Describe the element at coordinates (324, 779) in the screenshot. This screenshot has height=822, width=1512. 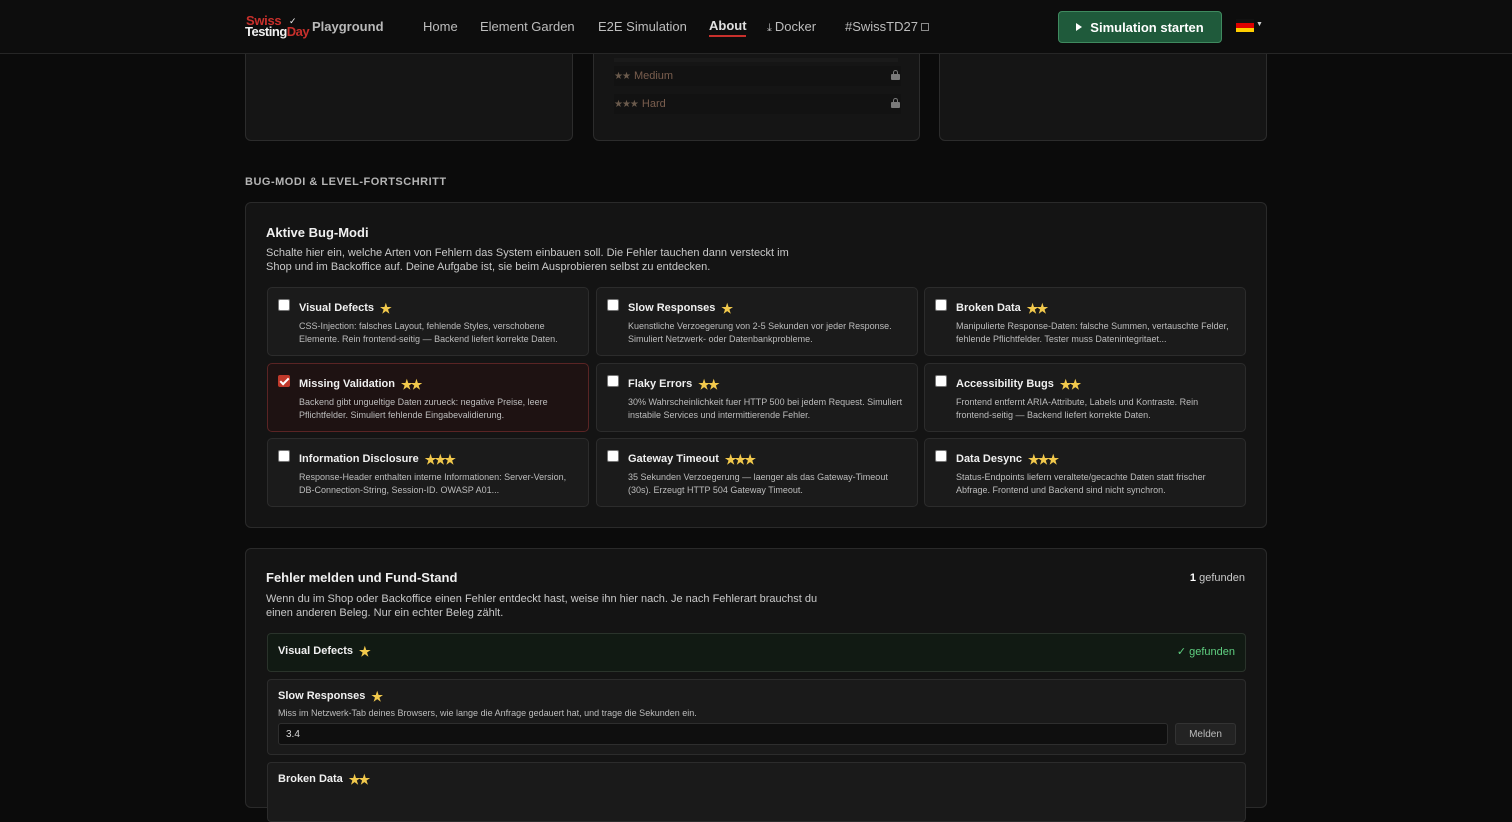
I see `report-row-title: Broken Data ★★` at that location.